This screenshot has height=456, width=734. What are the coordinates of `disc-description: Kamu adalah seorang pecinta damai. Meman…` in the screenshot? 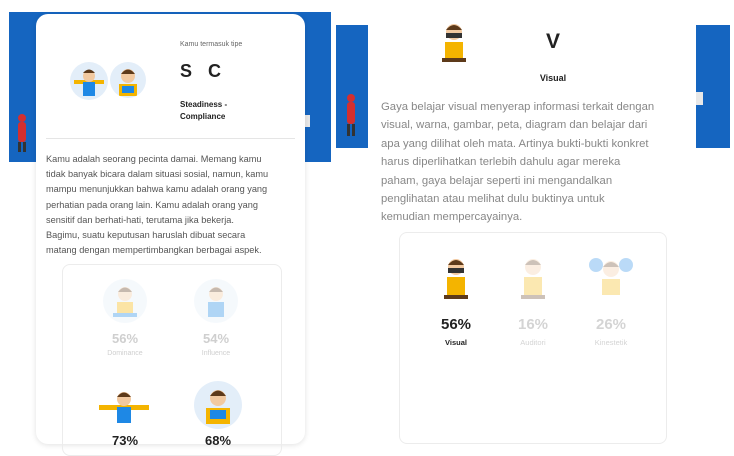 It's located at (177, 205).